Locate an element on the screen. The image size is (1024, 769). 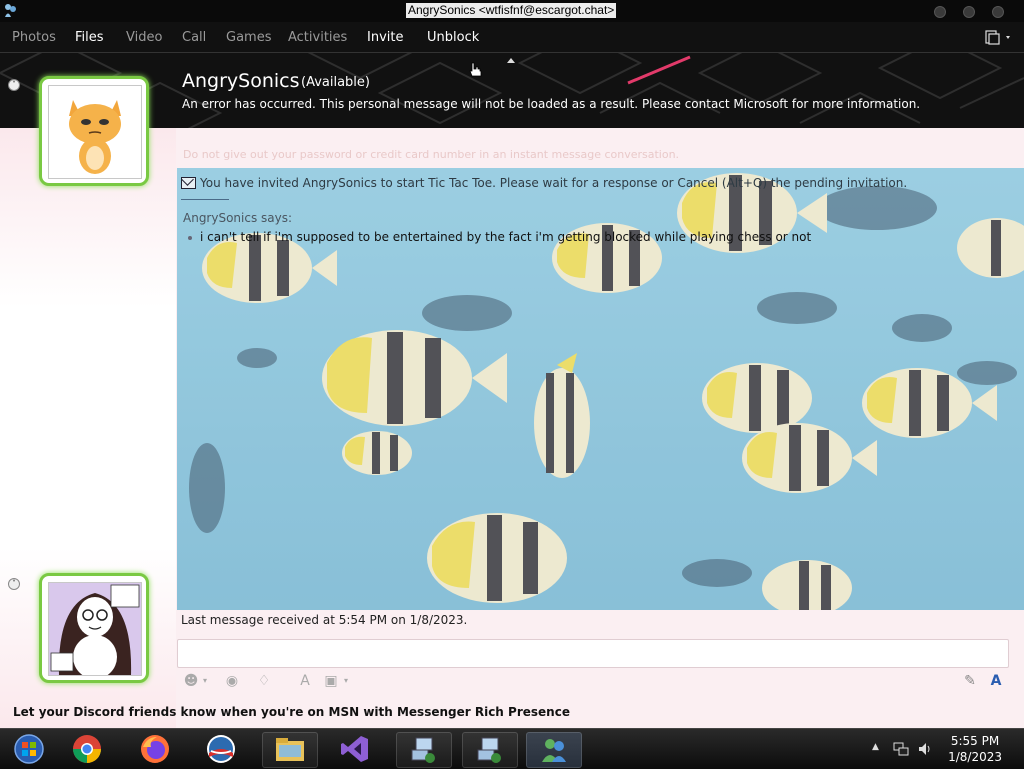
firefox-icon is located at coordinates (155, 749).